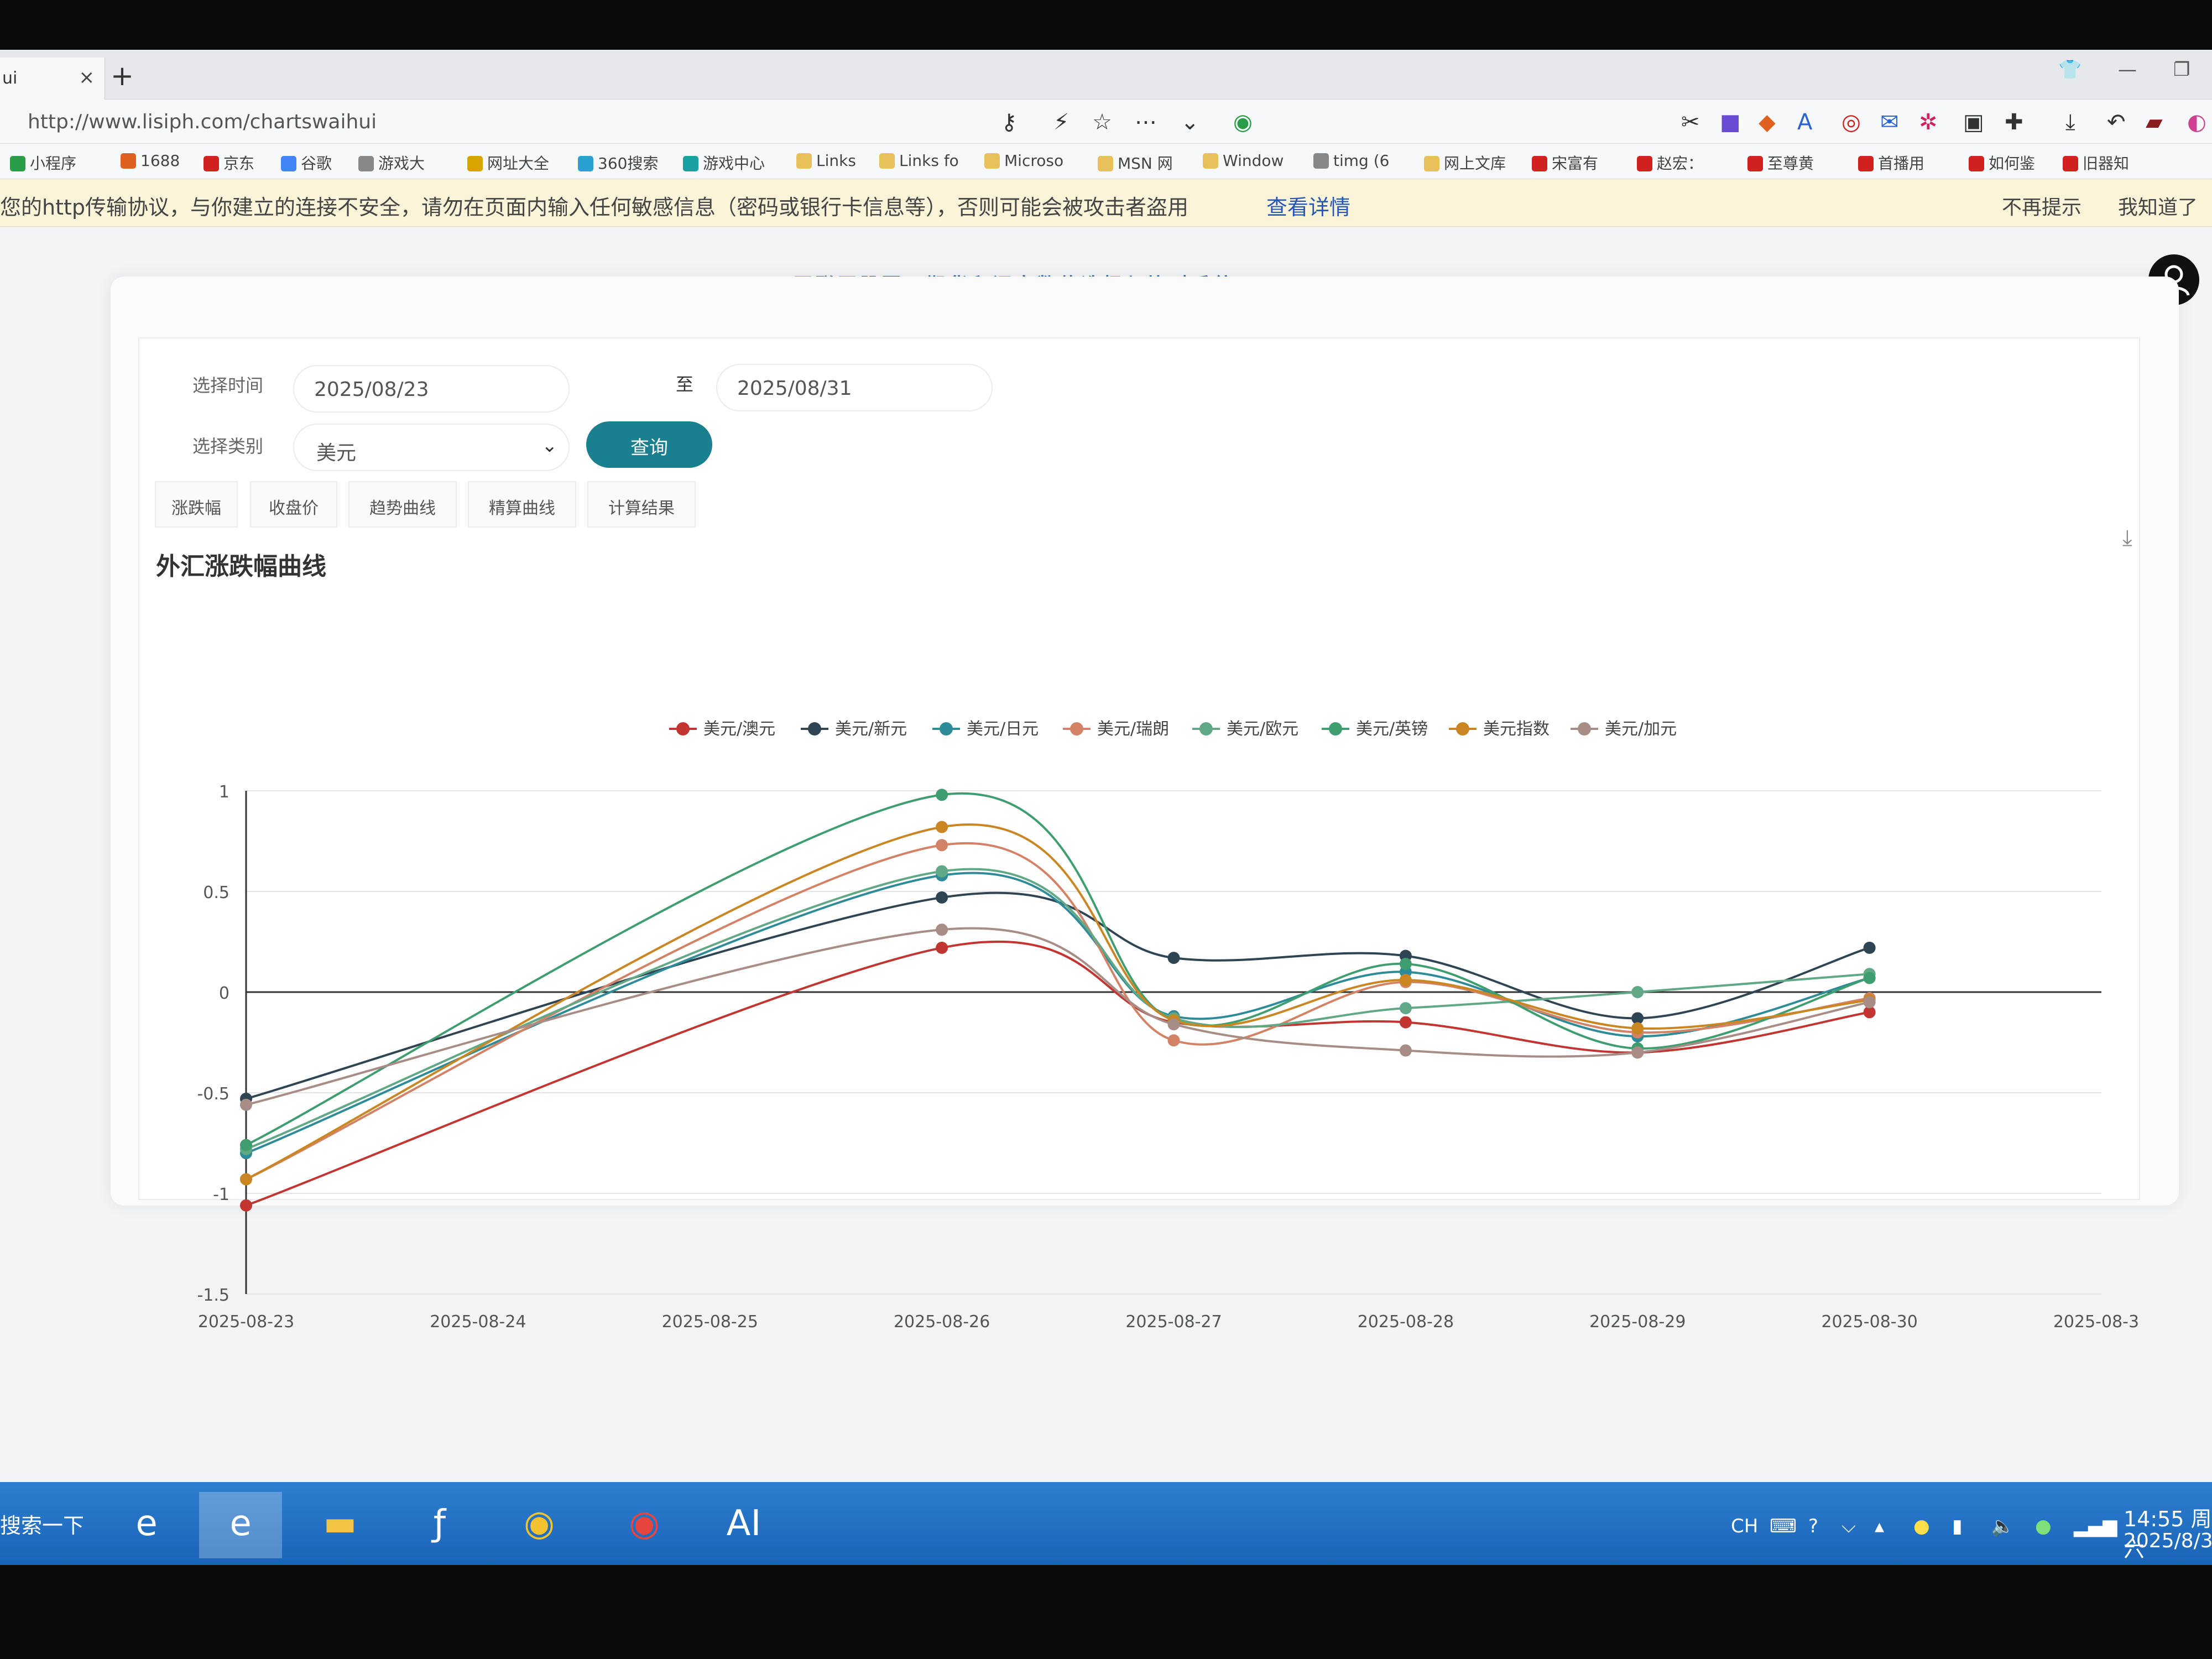  I want to click on url-input: http://www.lisiph.com/chartswaihui, so click(203, 122).